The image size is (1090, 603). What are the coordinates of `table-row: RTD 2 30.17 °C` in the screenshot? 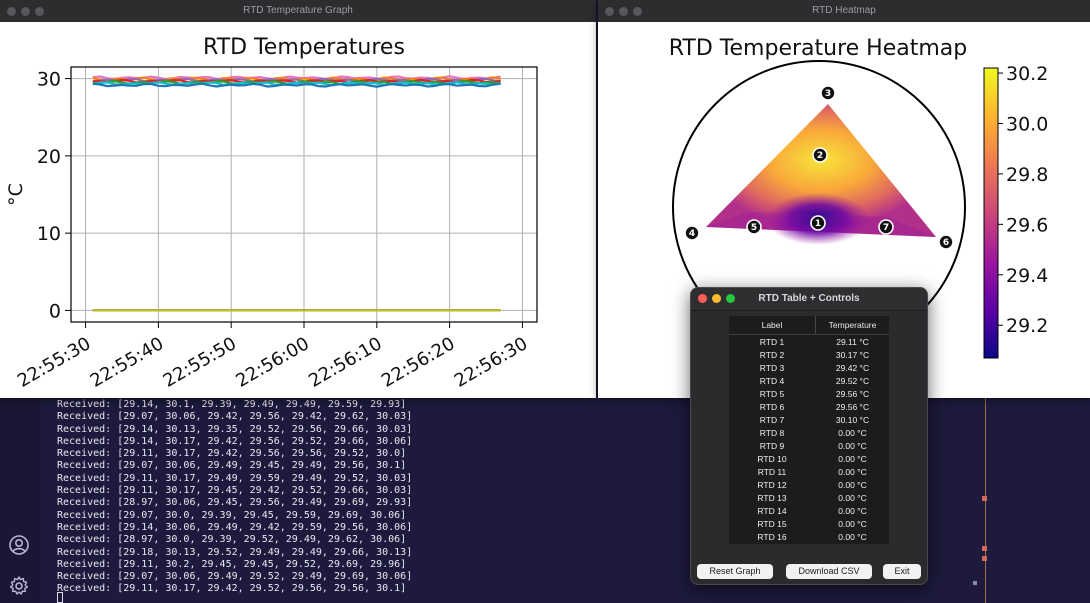 It's located at (809, 355).